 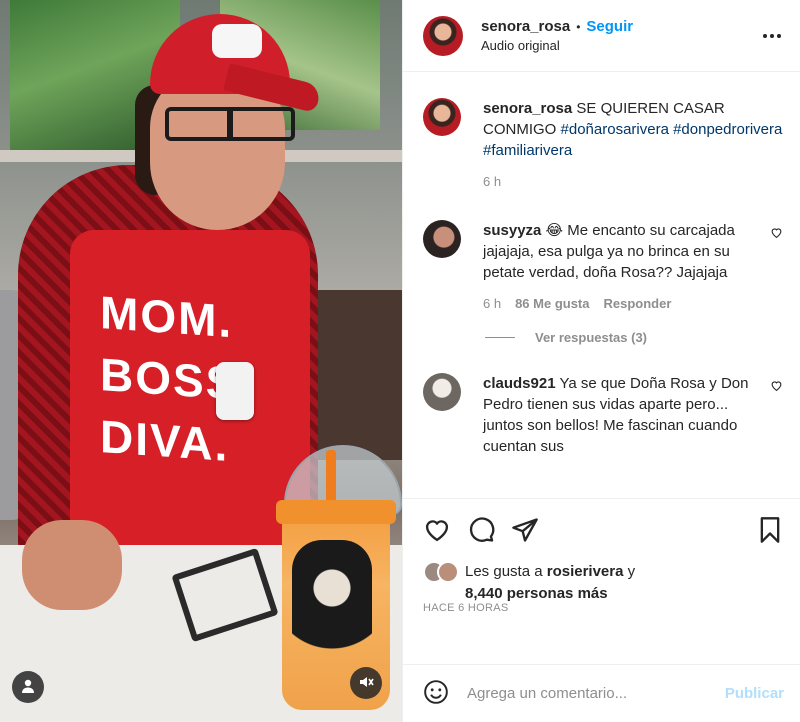 I want to click on post-header: senora_rosa • Seguir Audio original, so click(x=601, y=36).